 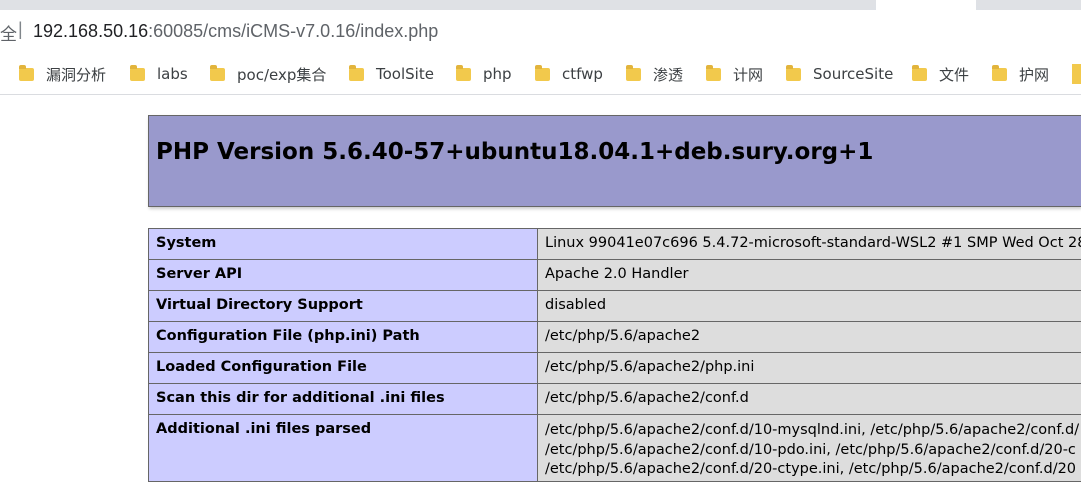 I want to click on bookmark-label: labs, so click(x=172, y=74).